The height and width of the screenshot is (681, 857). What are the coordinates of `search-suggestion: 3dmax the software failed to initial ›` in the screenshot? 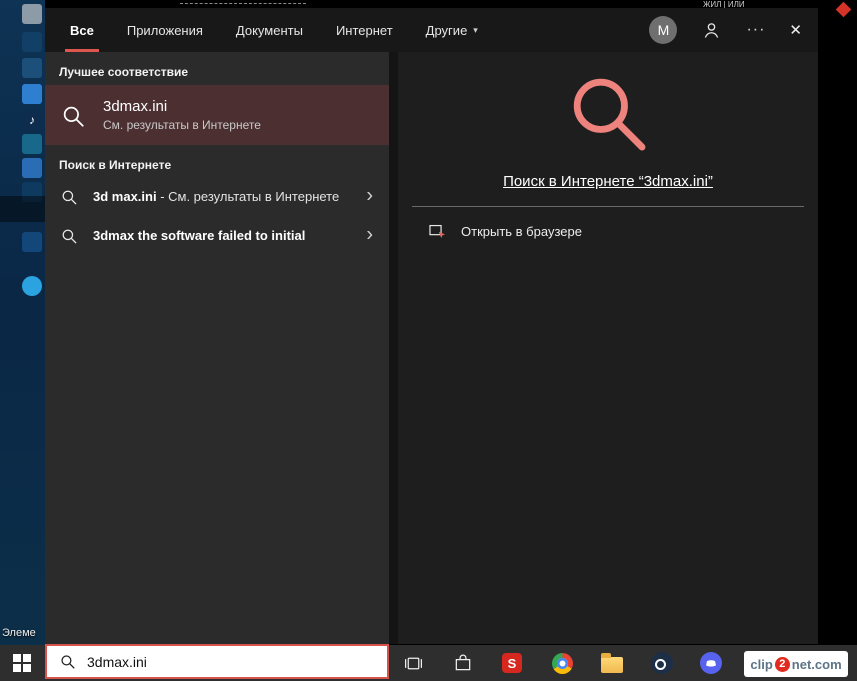 It's located at (217, 236).